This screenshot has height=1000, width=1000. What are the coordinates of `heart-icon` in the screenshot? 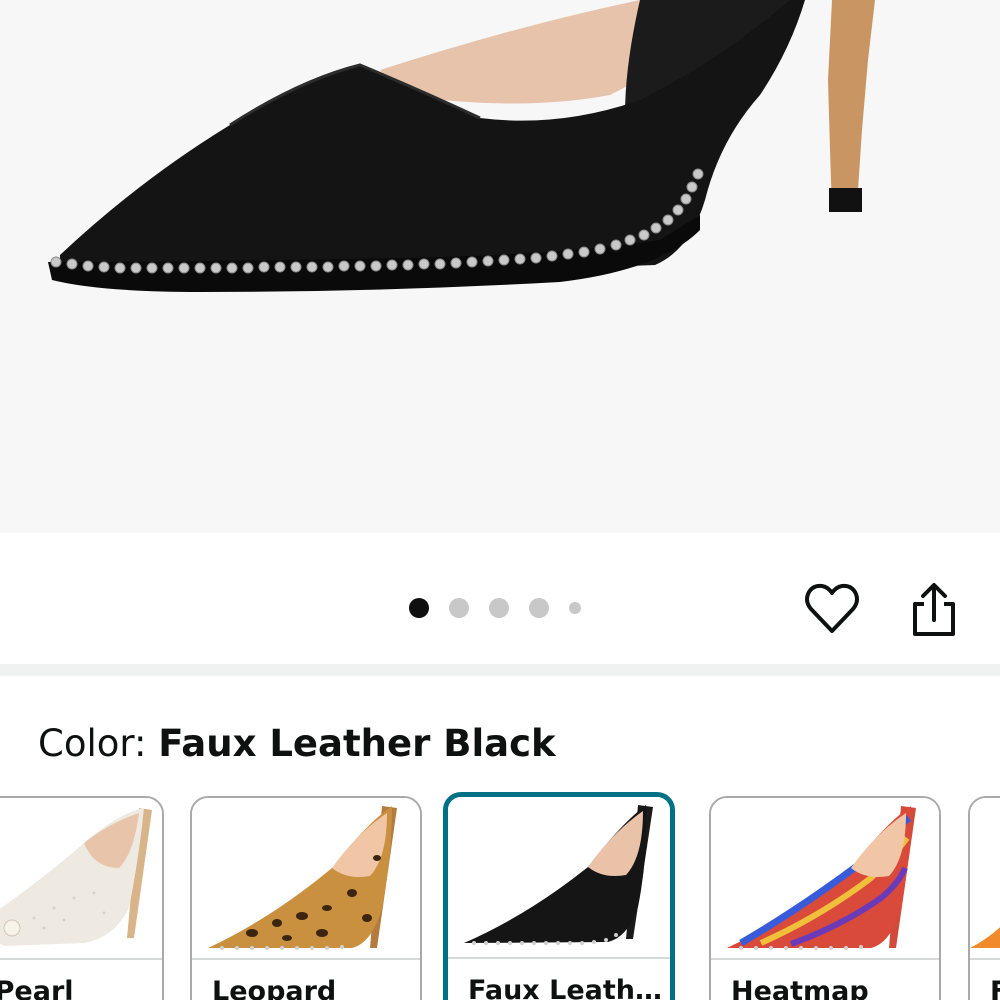 It's located at (832, 608).